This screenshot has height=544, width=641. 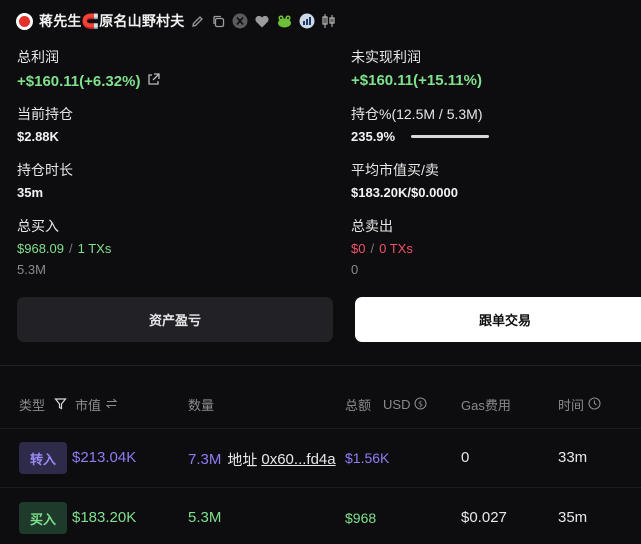 What do you see at coordinates (175, 319) in the screenshot?
I see `pnl-button: 资产盈亏` at bounding box center [175, 319].